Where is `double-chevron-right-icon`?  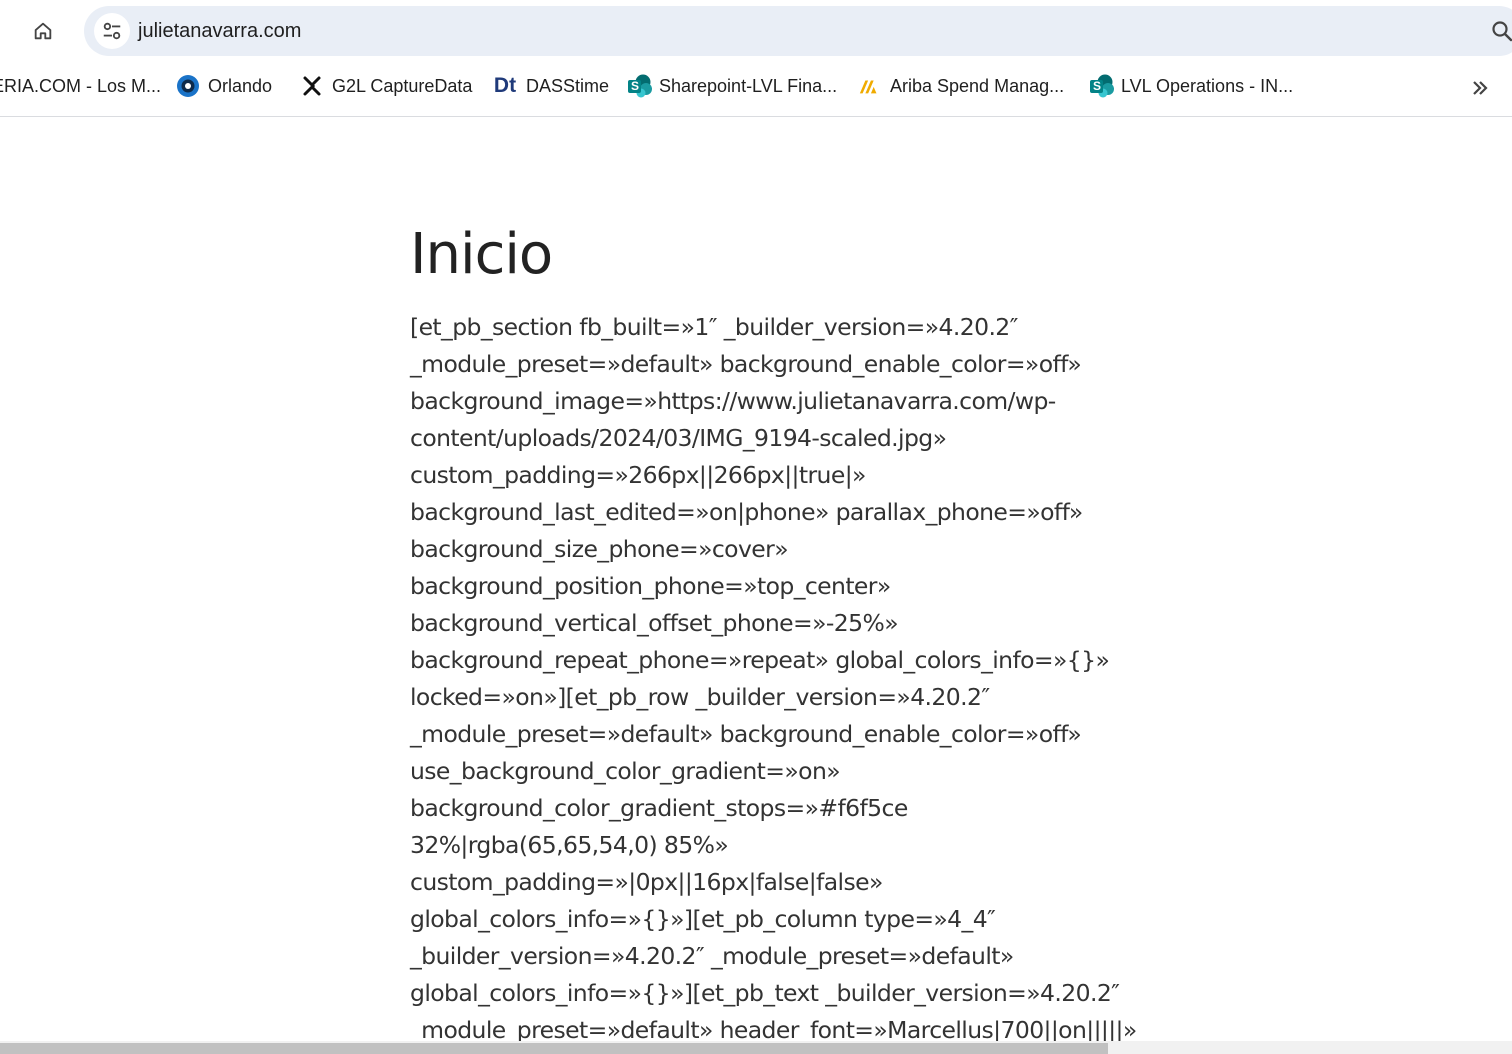 double-chevron-right-icon is located at coordinates (1480, 88).